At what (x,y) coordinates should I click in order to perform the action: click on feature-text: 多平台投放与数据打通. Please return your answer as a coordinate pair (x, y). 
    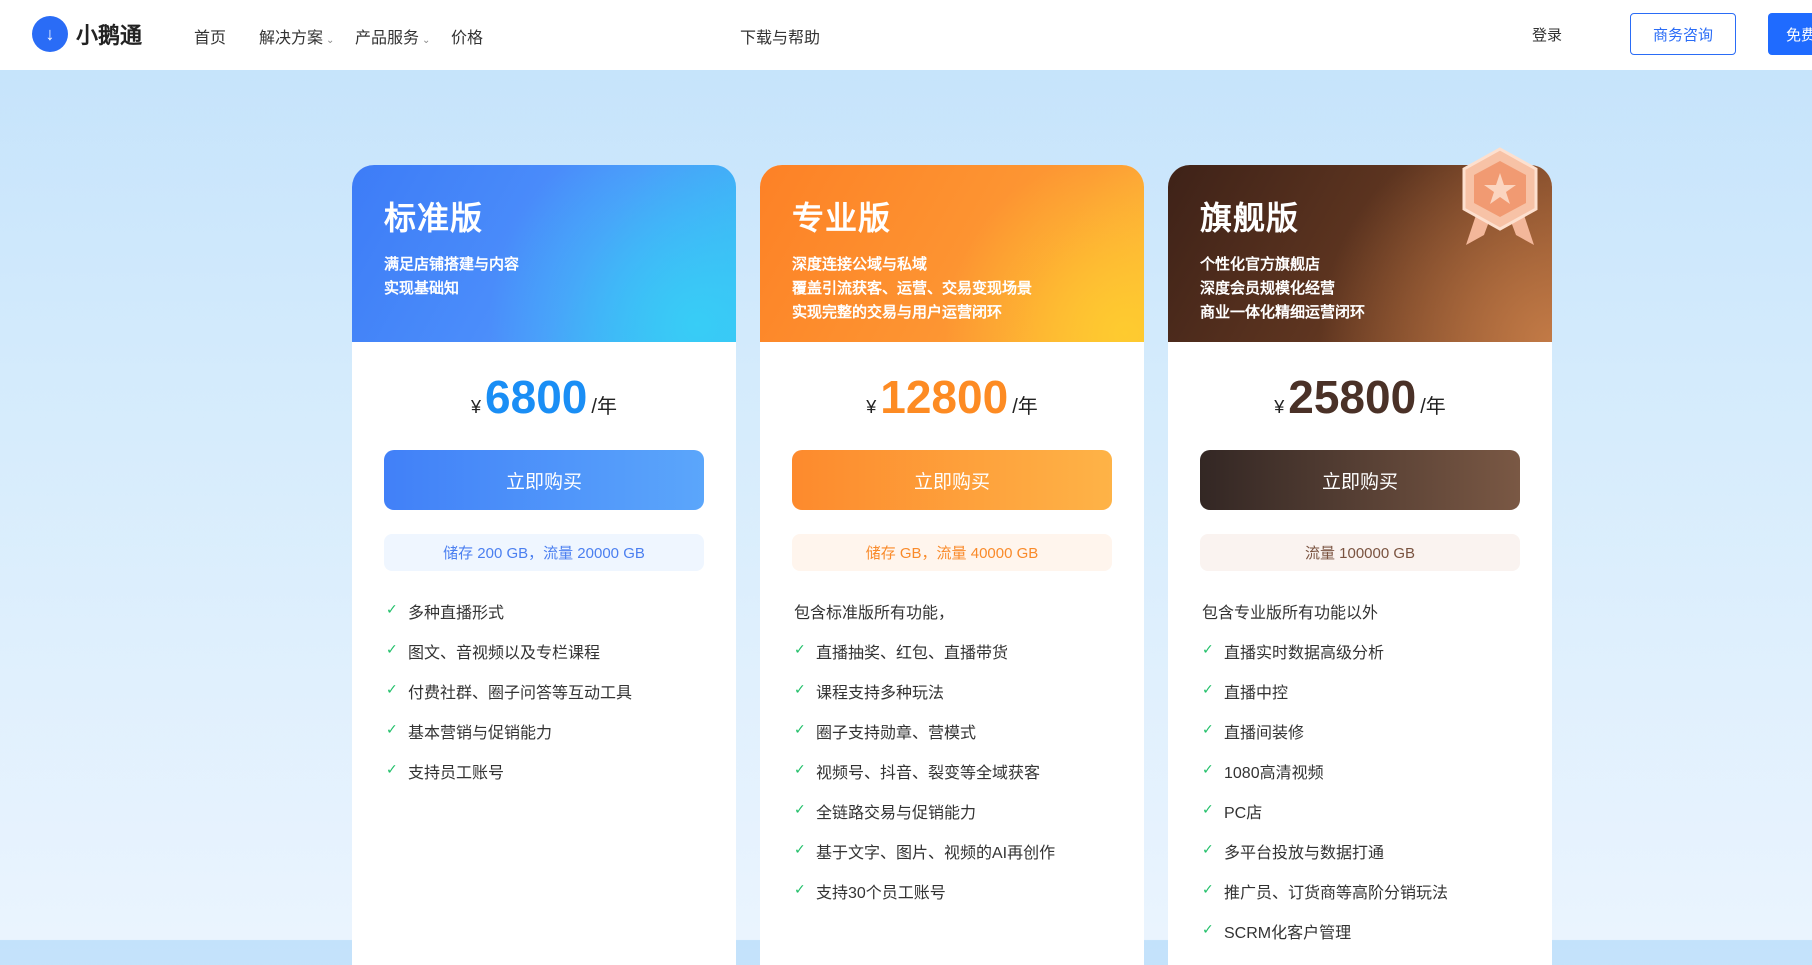
    Looking at the image, I should click on (1304, 853).